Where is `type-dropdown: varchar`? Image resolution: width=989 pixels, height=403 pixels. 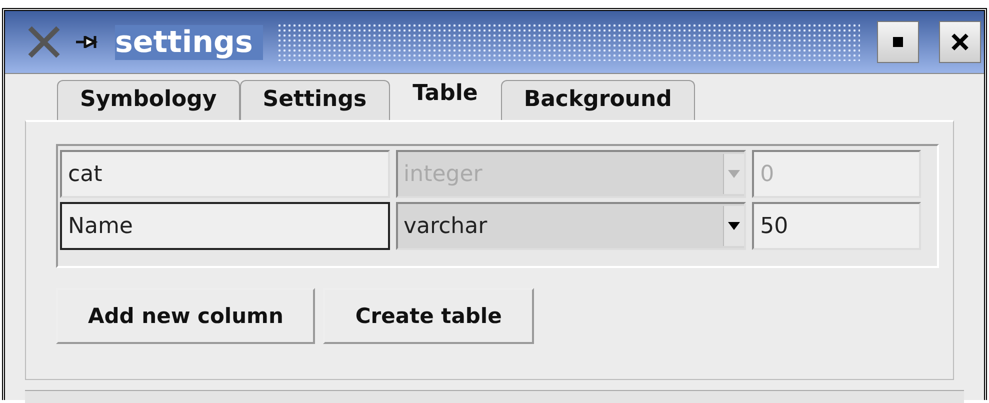 type-dropdown: varchar is located at coordinates (571, 226).